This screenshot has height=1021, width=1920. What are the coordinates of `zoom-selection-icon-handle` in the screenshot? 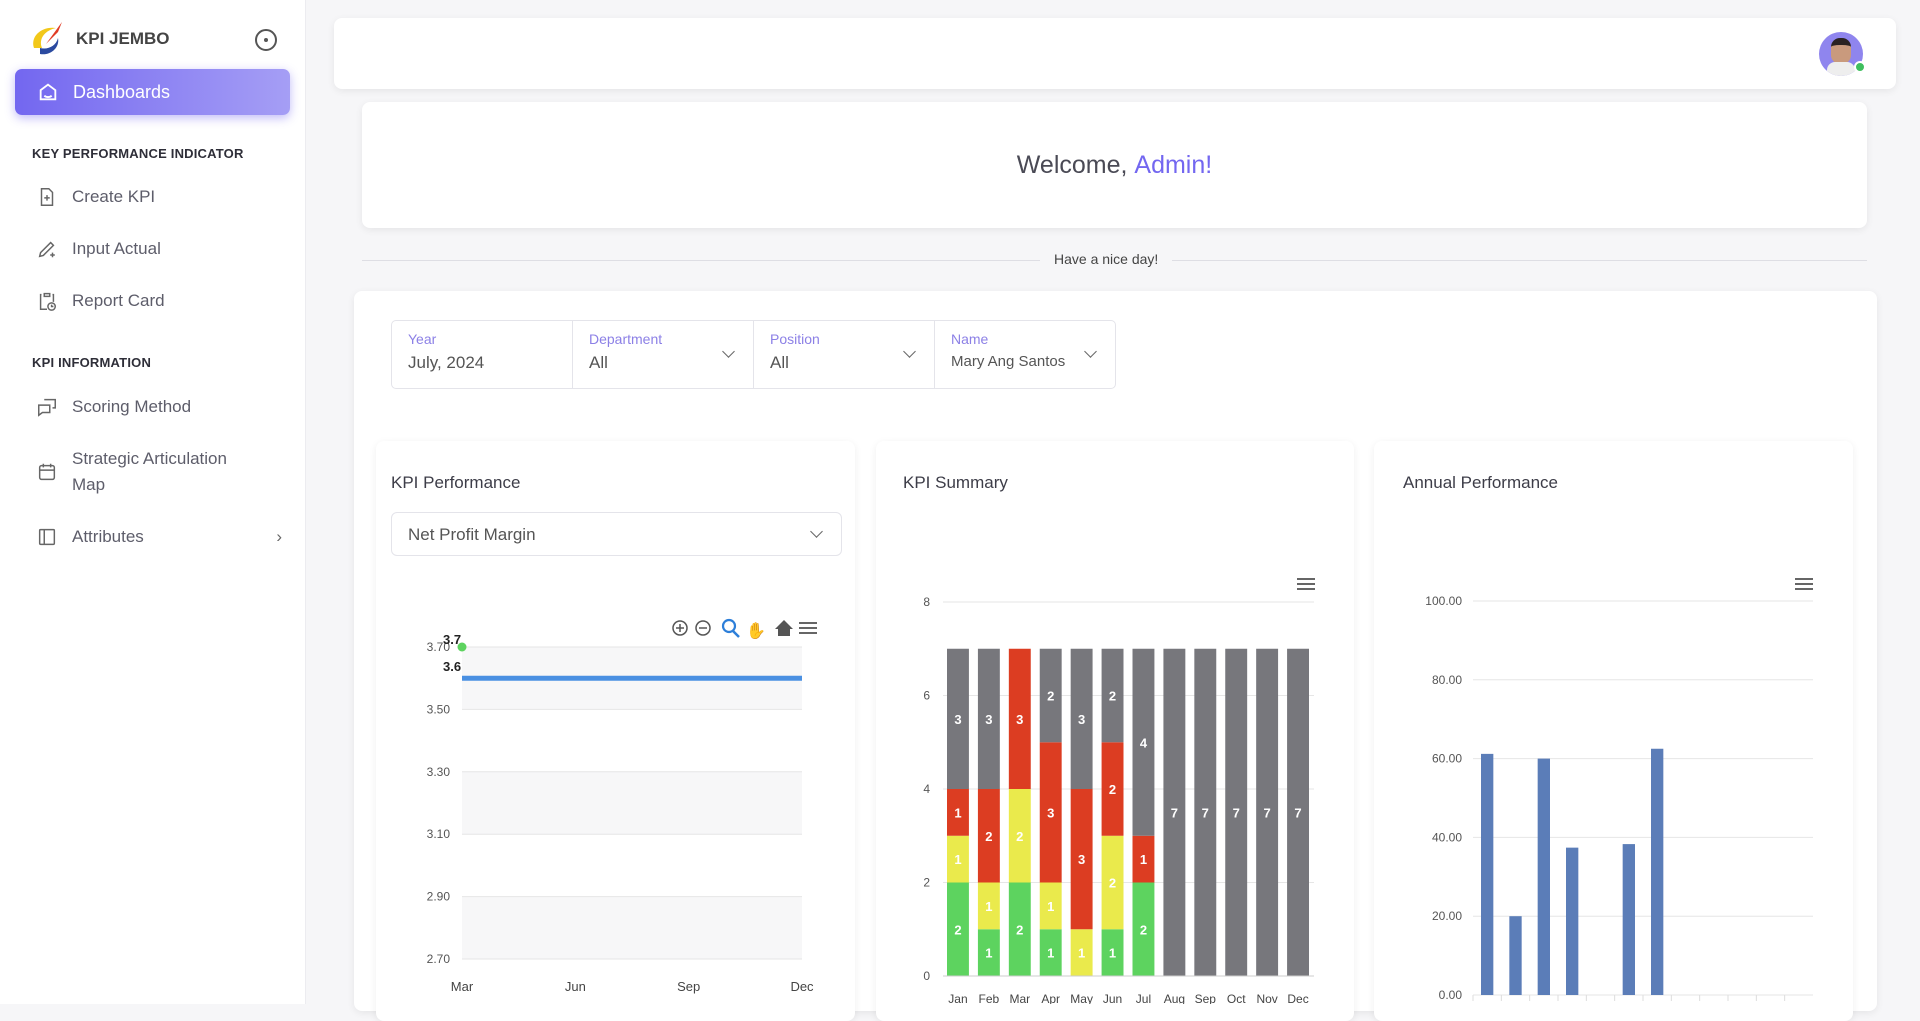 It's located at (736, 634).